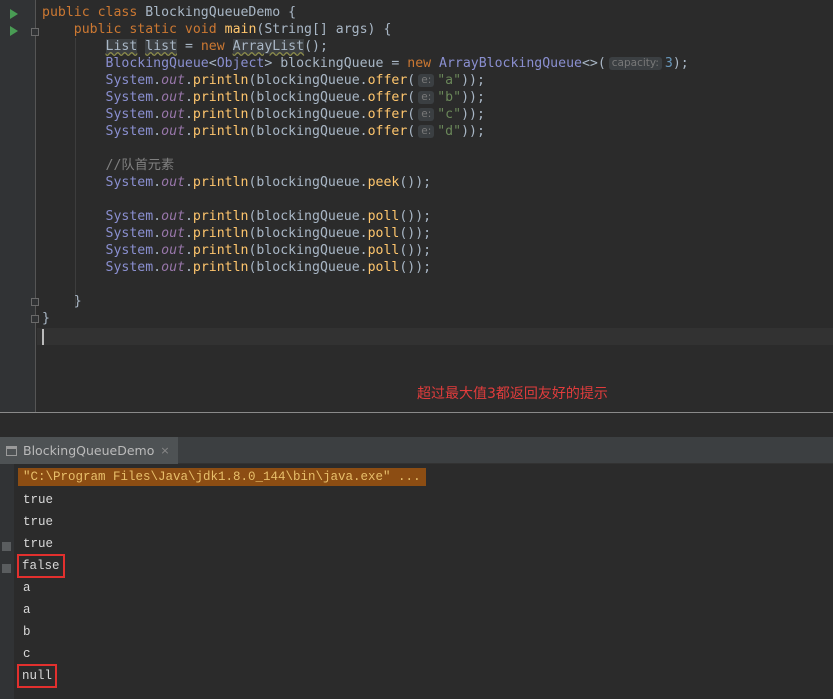 The width and height of the screenshot is (833, 699). Describe the element at coordinates (94, 12) in the screenshot. I see `code-token: public class` at that location.